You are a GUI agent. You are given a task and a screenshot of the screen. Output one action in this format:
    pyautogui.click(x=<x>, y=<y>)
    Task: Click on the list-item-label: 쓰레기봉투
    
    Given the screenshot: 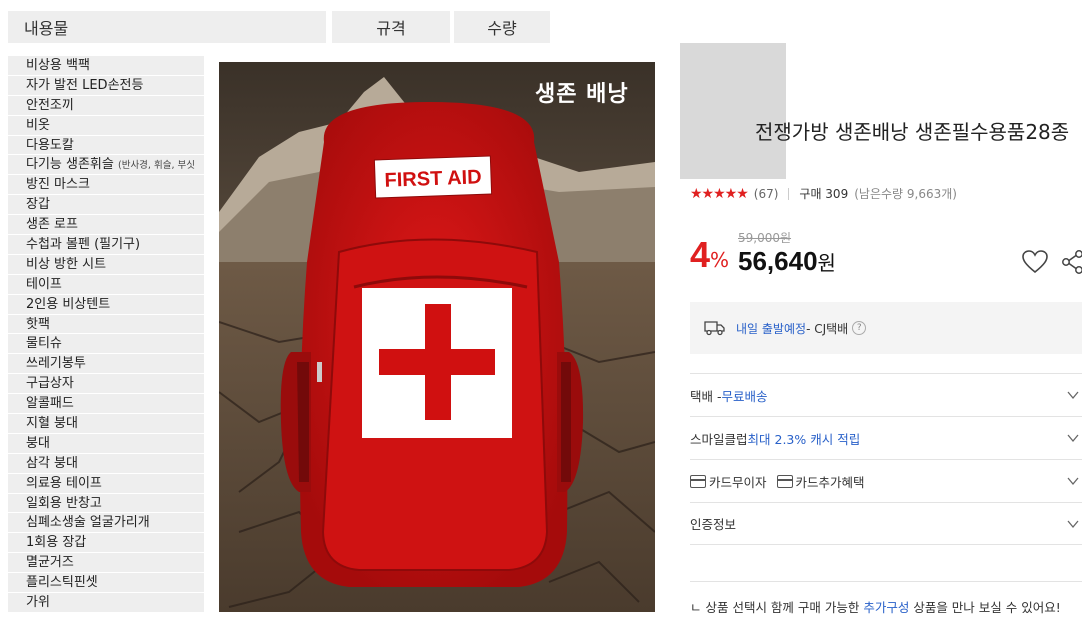 What is the action you would take?
    pyautogui.click(x=56, y=364)
    